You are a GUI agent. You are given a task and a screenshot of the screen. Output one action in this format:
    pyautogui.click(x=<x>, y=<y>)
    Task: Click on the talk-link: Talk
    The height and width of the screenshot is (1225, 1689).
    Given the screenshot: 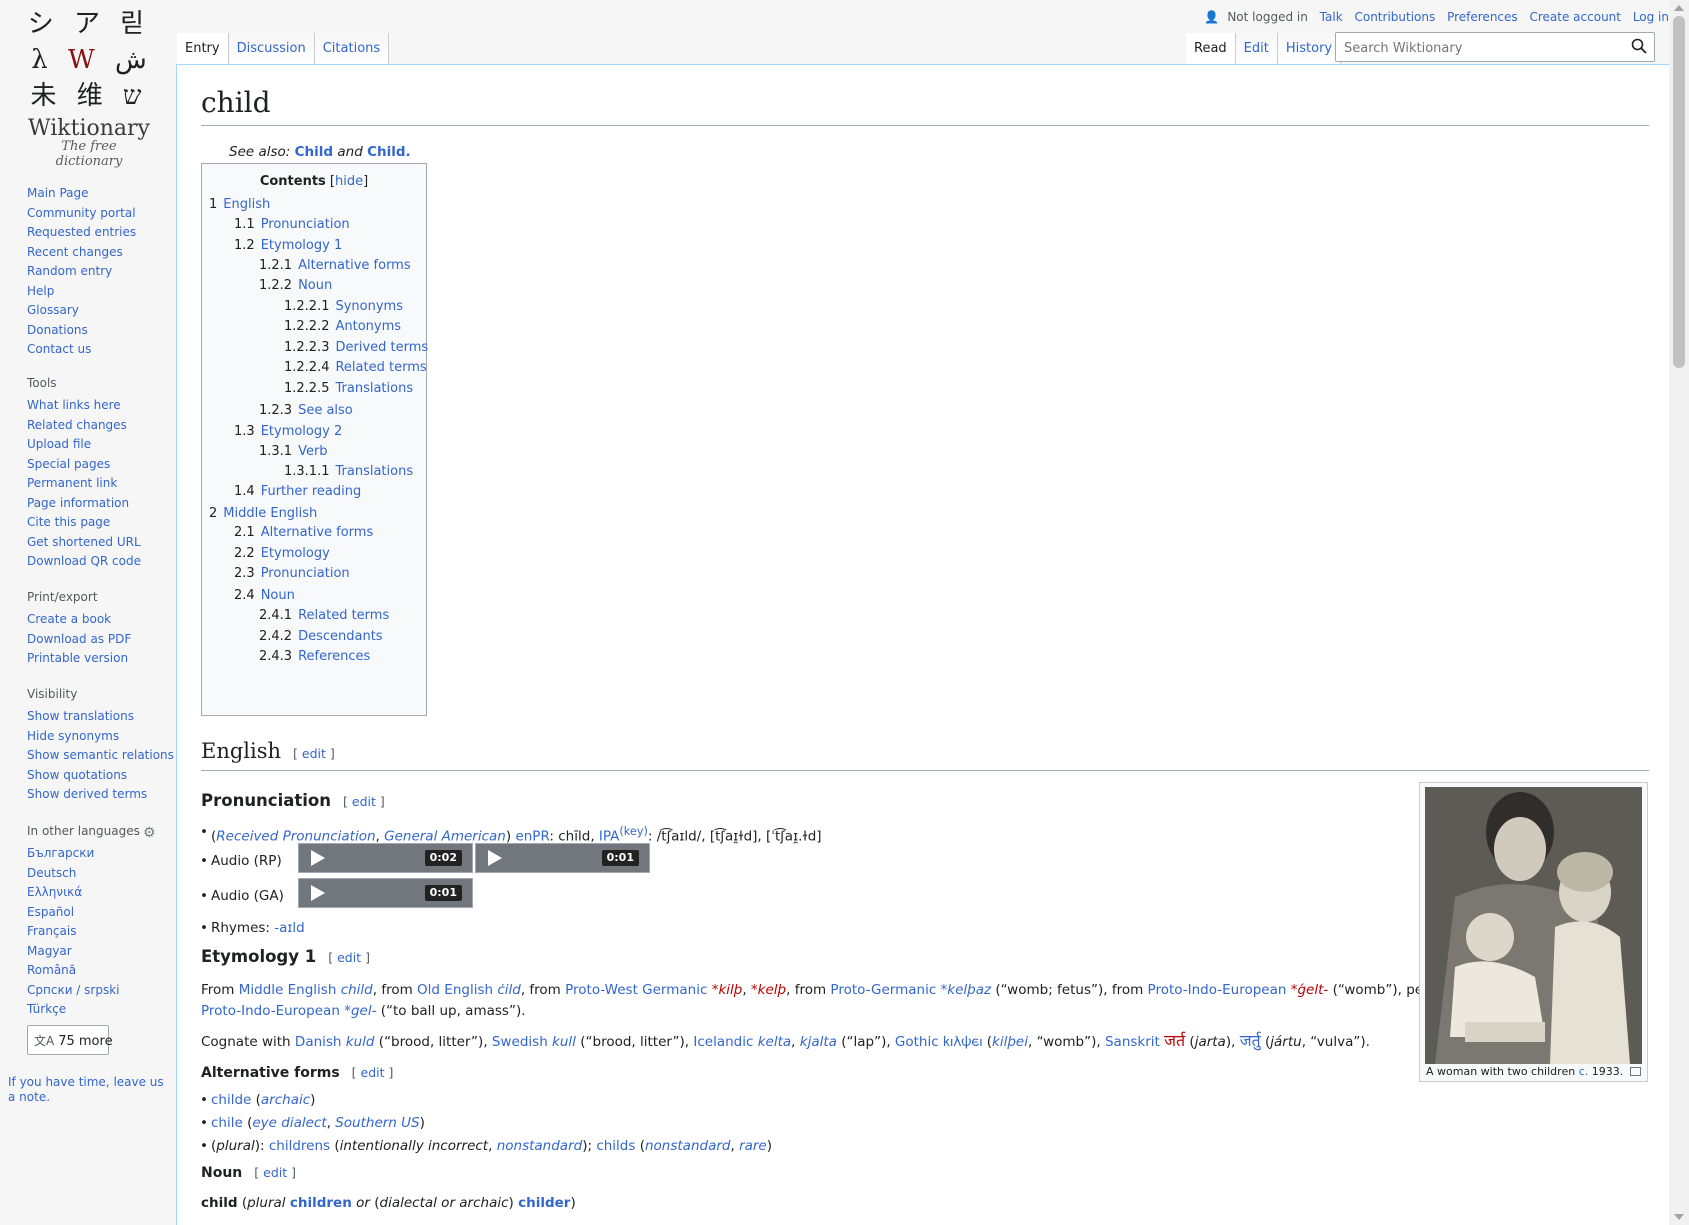 What is the action you would take?
    pyautogui.click(x=1331, y=17)
    